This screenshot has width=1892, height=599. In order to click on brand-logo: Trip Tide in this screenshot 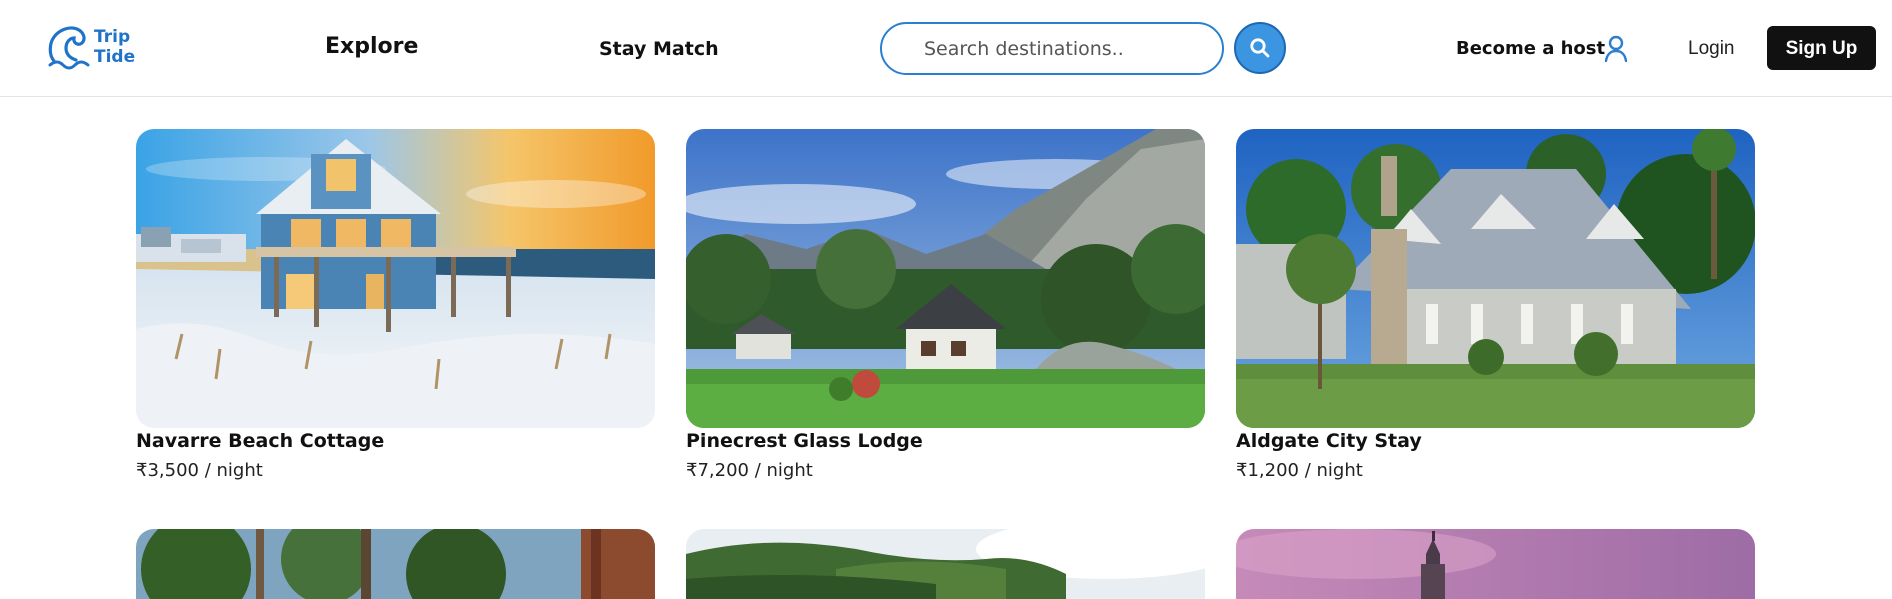, I will do `click(101, 47)`.